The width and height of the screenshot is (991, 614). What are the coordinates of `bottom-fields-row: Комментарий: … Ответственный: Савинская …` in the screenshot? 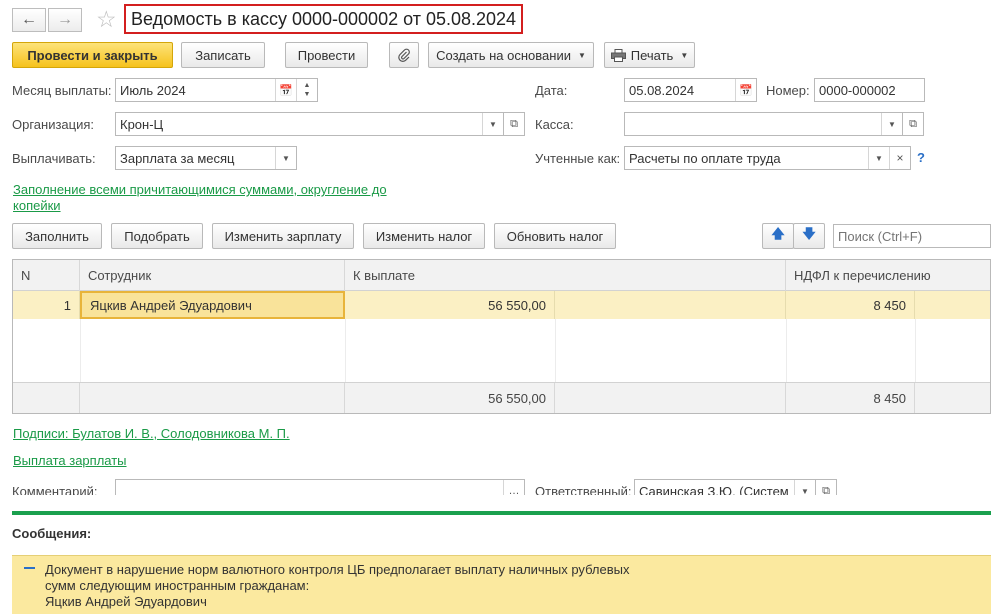 It's located at (495, 486).